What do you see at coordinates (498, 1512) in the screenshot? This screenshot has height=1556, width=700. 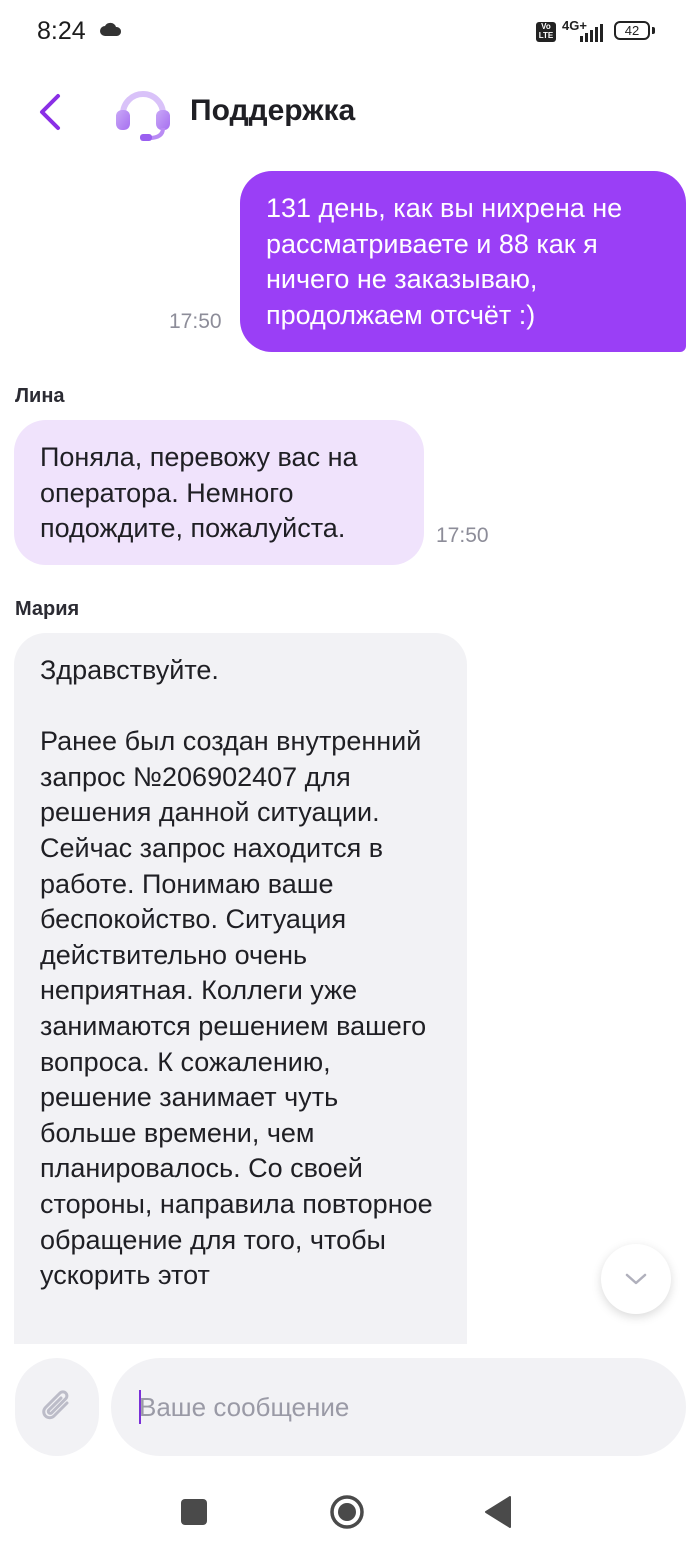 I see `nav-back-button` at bounding box center [498, 1512].